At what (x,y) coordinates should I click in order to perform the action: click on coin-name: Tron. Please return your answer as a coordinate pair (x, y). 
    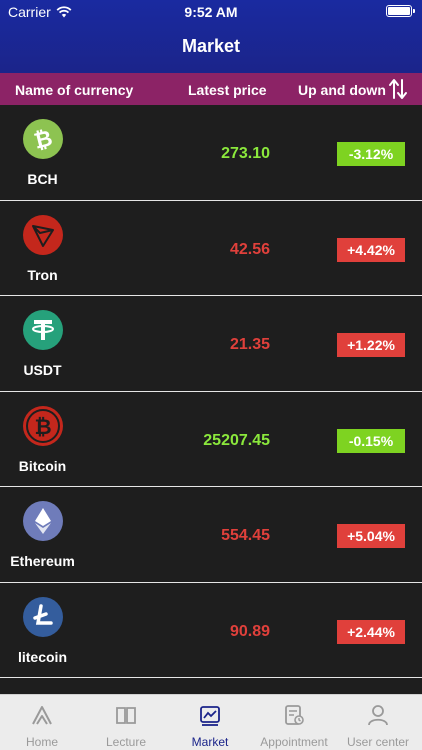
    Looking at the image, I should click on (42, 274).